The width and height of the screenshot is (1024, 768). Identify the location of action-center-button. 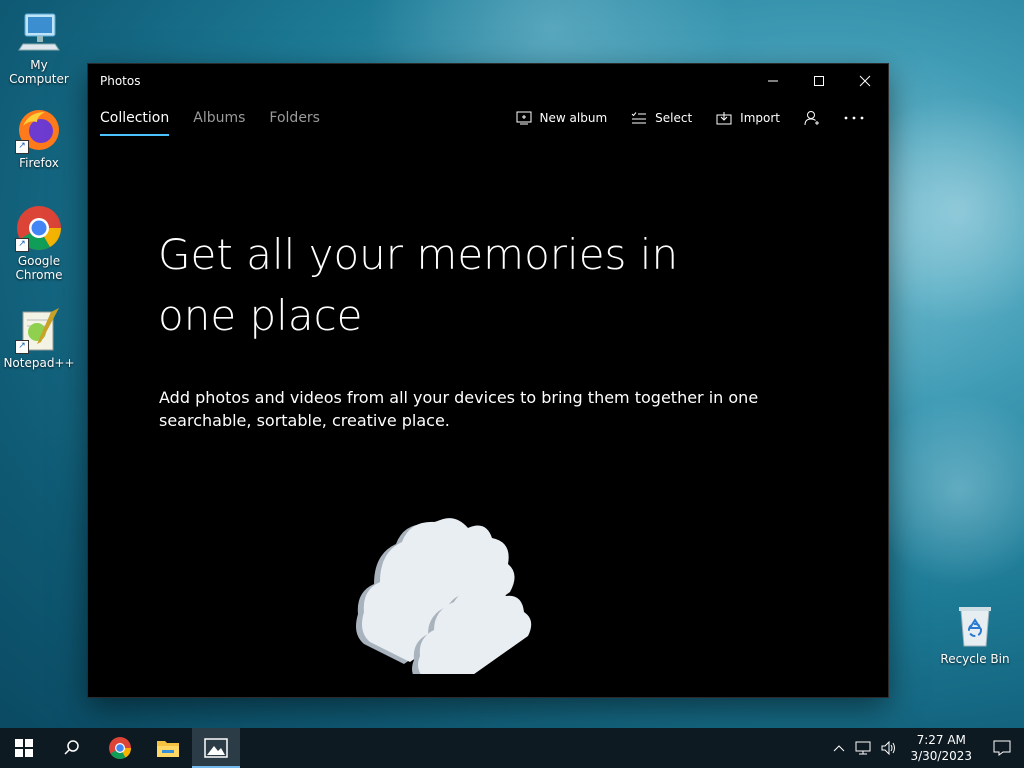
(1002, 748).